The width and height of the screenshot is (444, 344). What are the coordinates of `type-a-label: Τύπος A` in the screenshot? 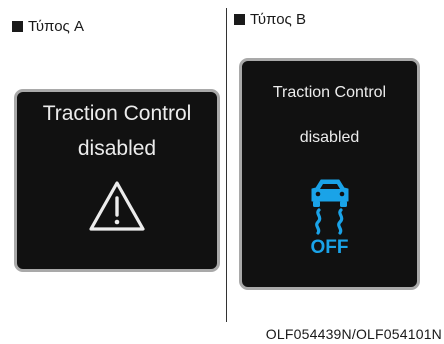 It's located at (48, 26).